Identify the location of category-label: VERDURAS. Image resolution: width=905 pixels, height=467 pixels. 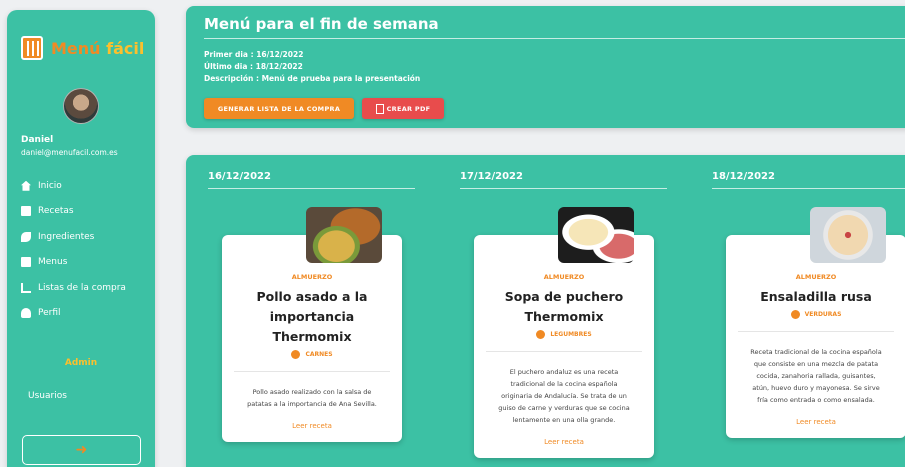
(823, 314).